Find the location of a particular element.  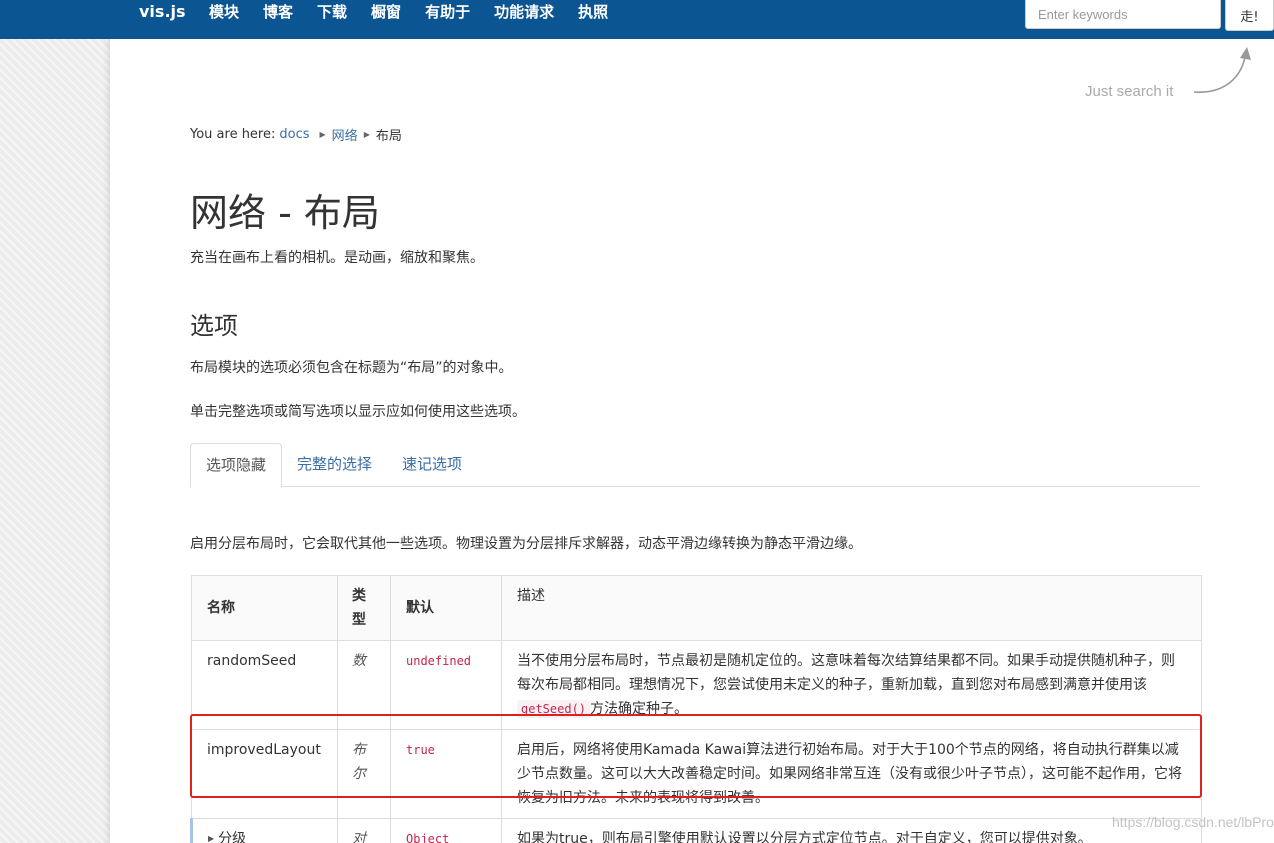

table-header-row: 名称 类型 默认 描述 is located at coordinates (696, 608).